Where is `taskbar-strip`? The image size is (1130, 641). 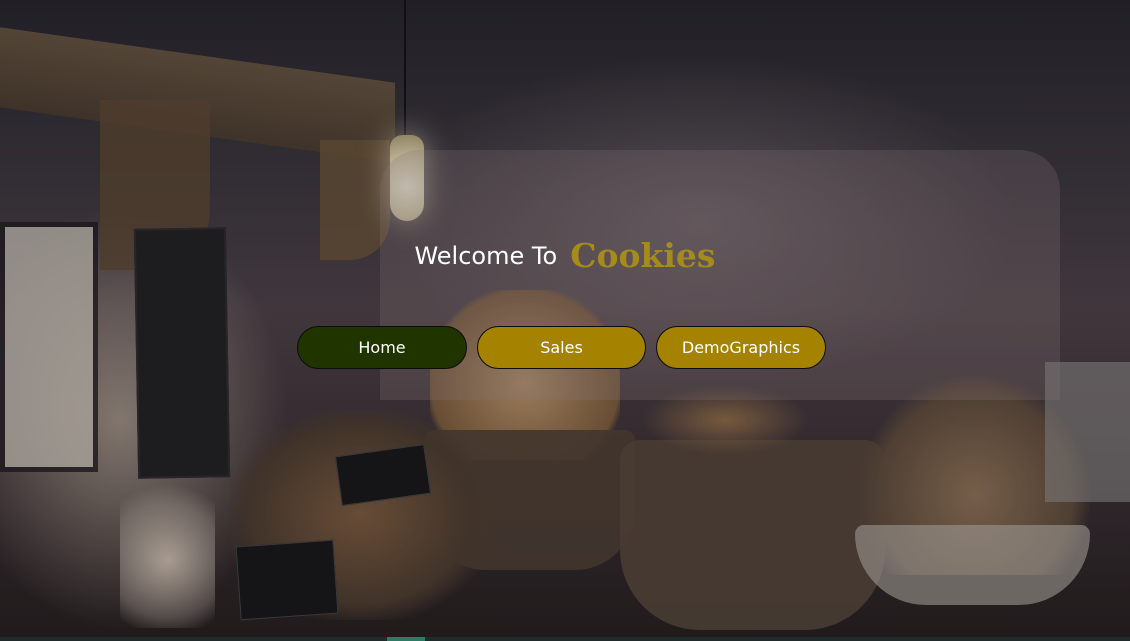
taskbar-strip is located at coordinates (565, 639).